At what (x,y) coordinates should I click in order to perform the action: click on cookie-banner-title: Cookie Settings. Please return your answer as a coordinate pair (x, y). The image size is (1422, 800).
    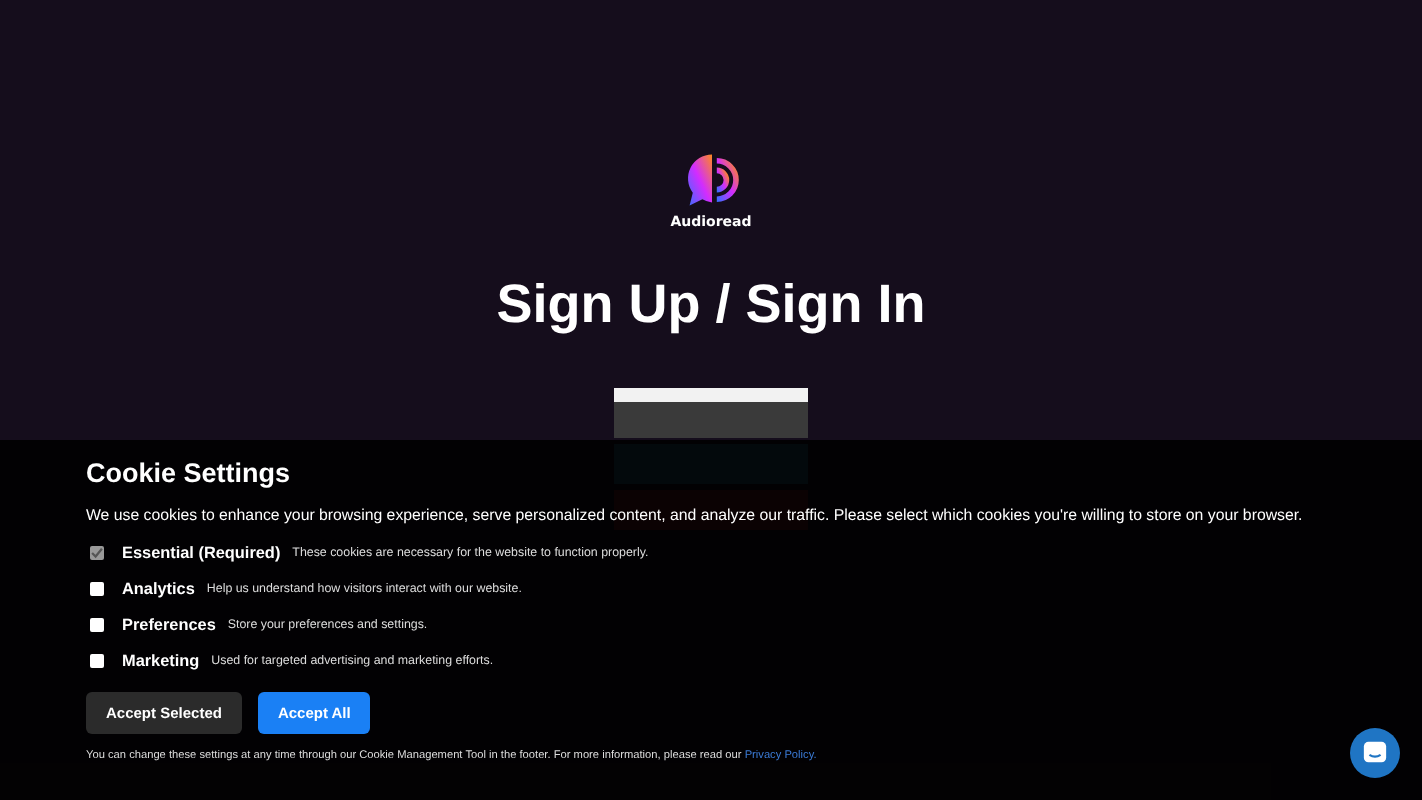
    Looking at the image, I should click on (189, 473).